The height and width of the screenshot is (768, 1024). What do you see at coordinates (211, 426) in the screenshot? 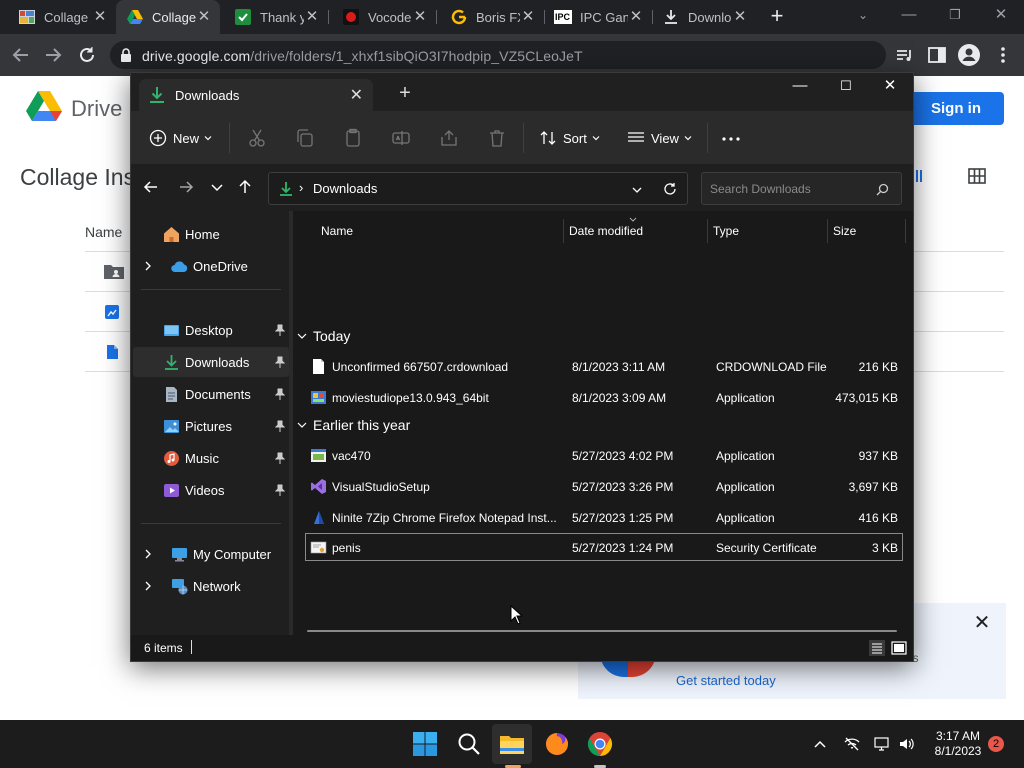
I see `nav-item-pictures: Pictures` at bounding box center [211, 426].